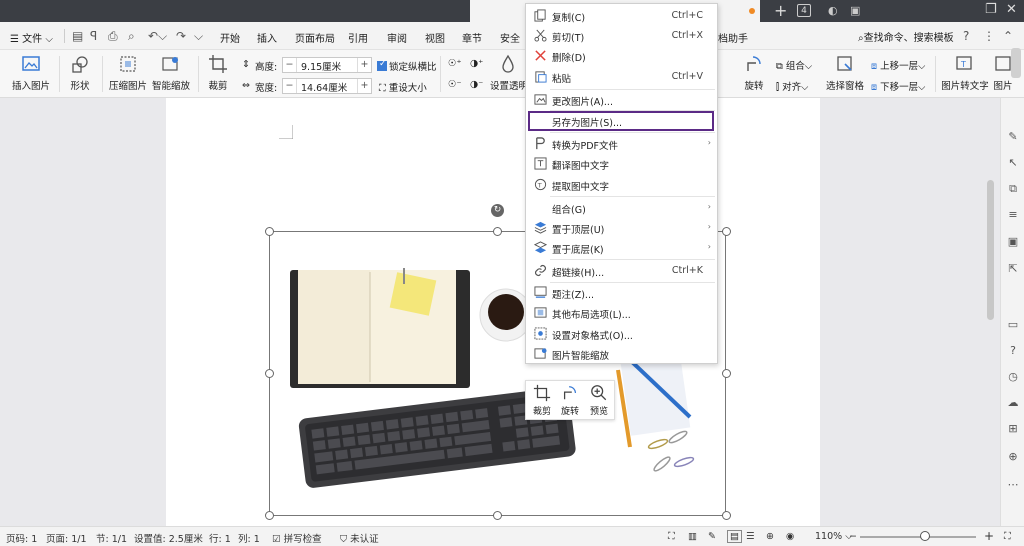 This screenshot has width=1024, height=546. Describe the element at coordinates (455, 63) in the screenshot. I see `picture-color-icon: ☉⁺` at that location.